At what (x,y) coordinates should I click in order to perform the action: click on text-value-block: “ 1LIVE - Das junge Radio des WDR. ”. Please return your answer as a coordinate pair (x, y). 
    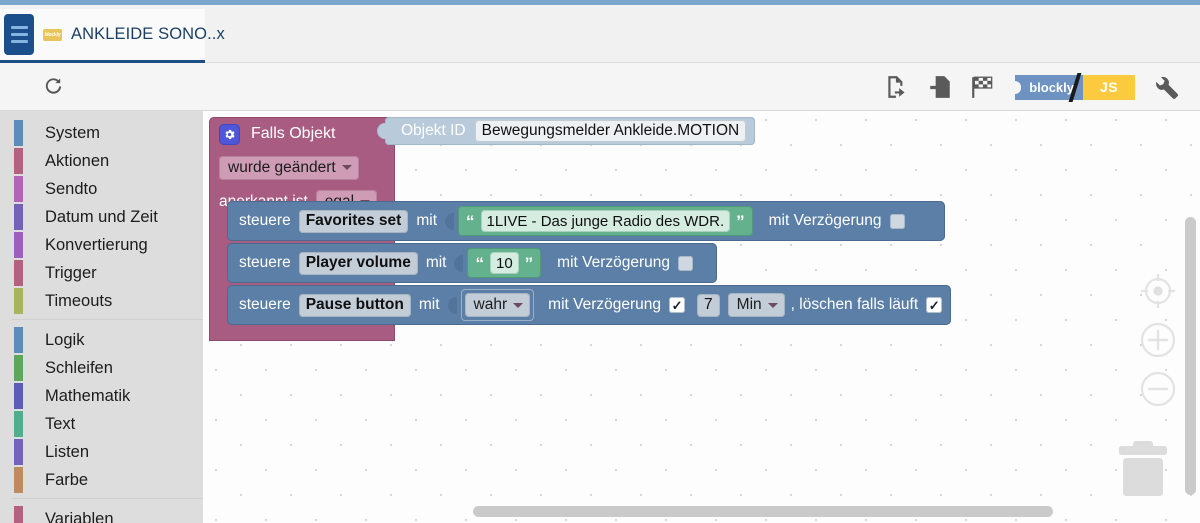
    Looking at the image, I should click on (605, 221).